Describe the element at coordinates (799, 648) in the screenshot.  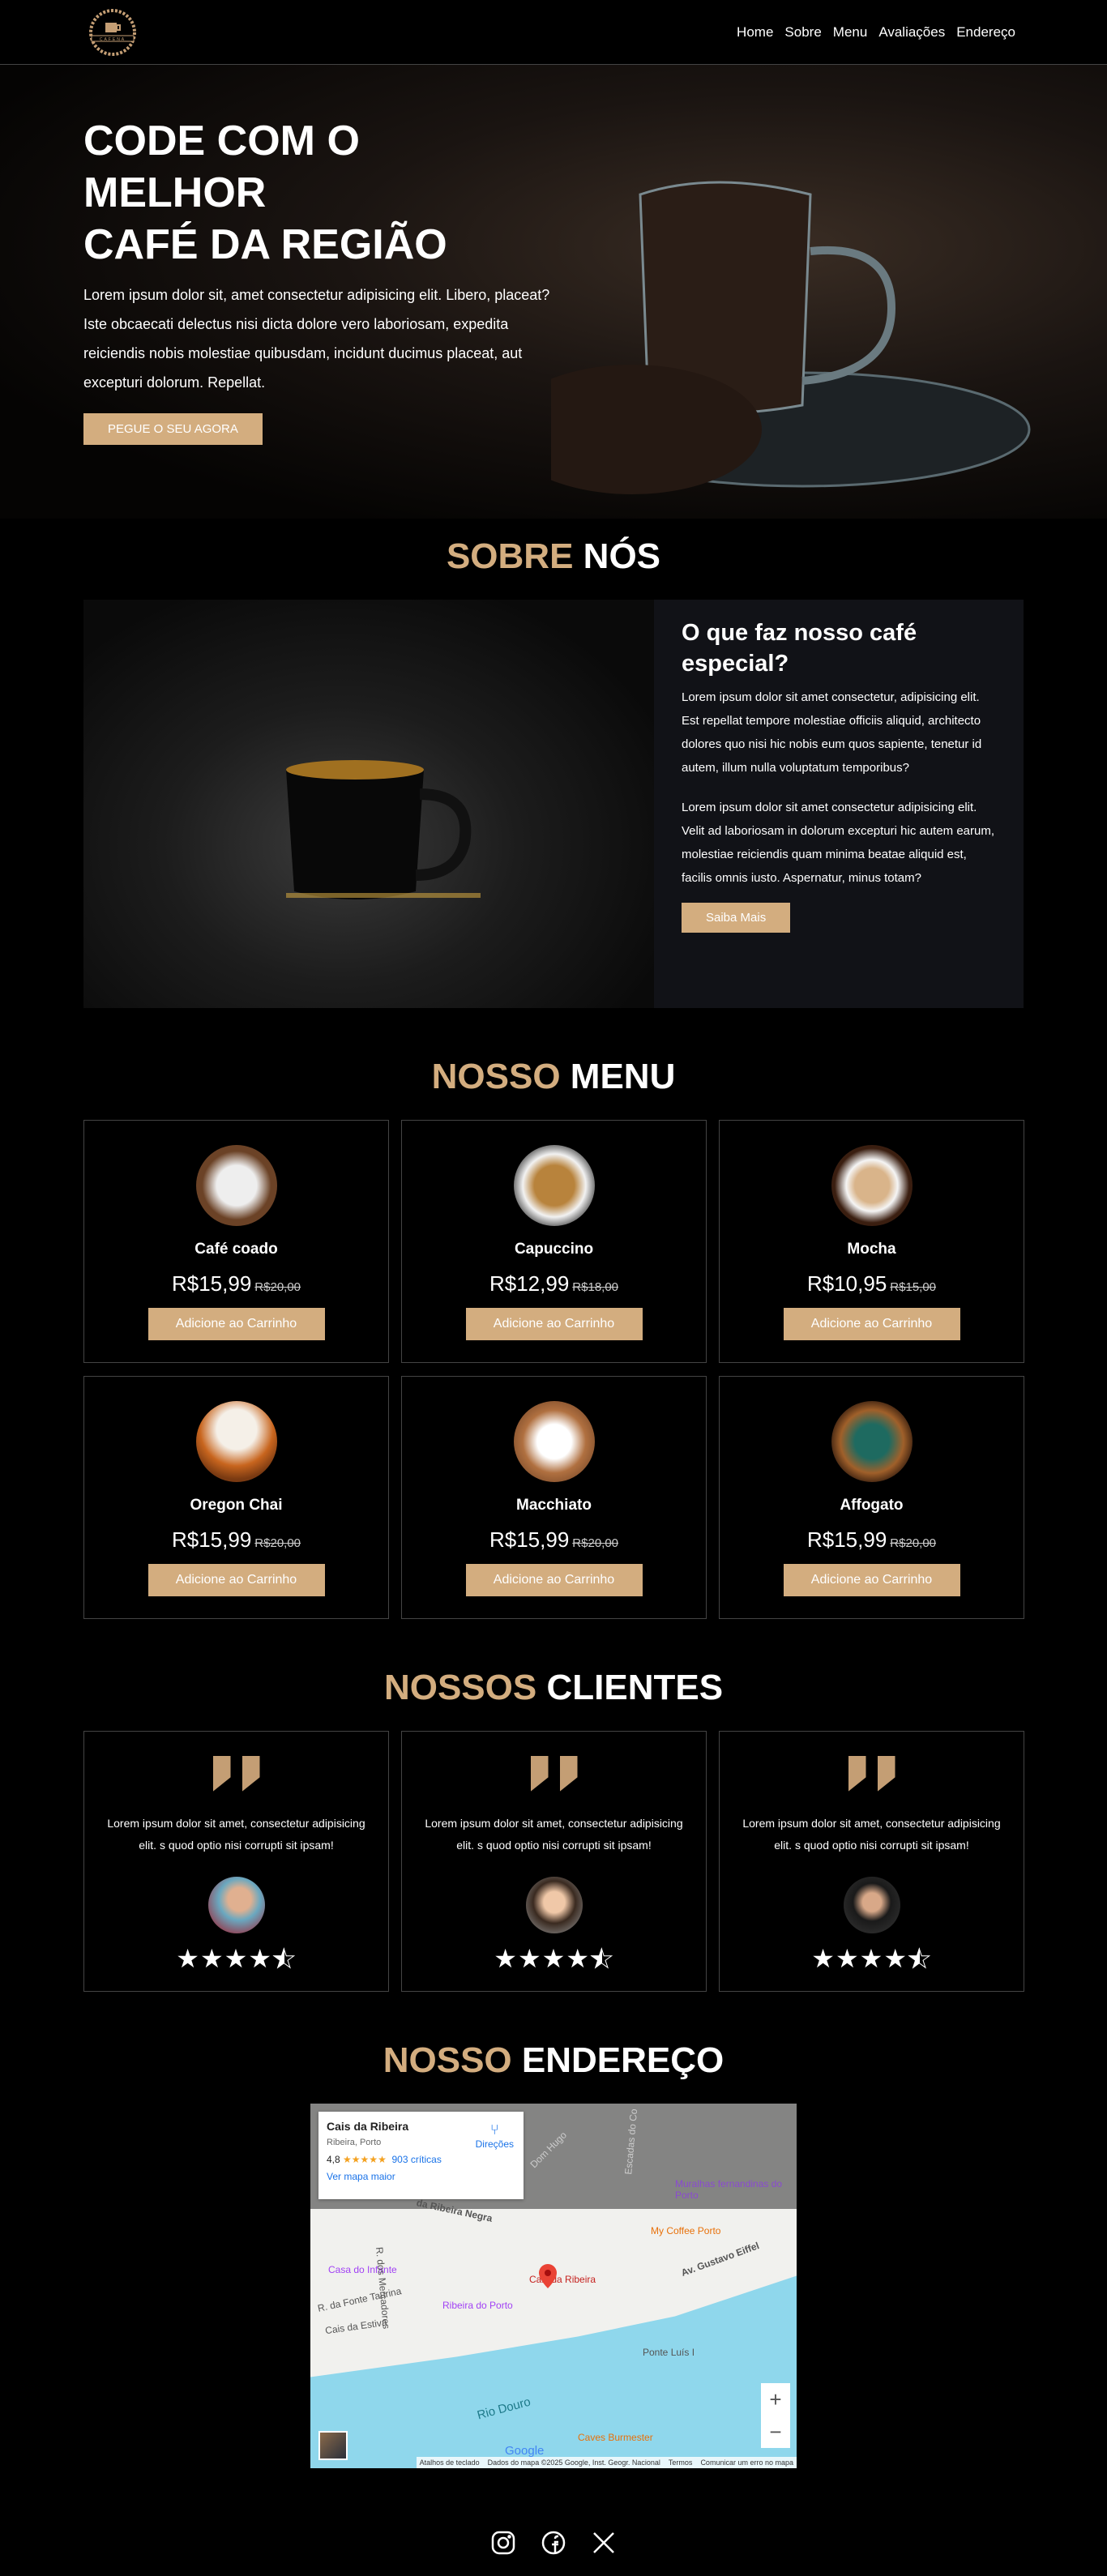
I see `about-heading: O que faz nosso café especial?` at that location.